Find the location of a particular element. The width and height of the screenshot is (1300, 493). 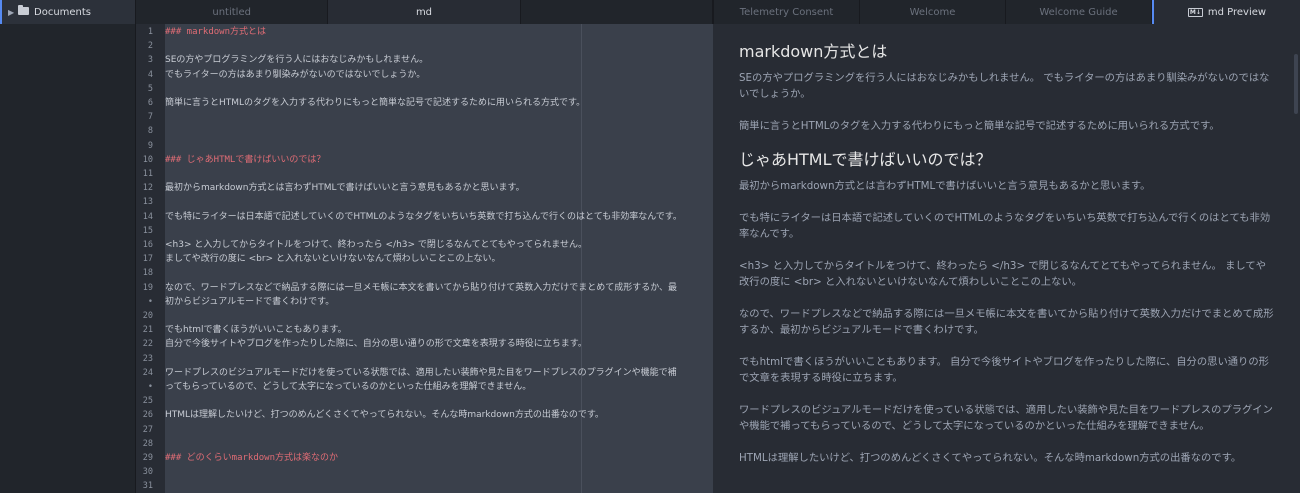

tree-view: ▶ Documents is located at coordinates (68, 246).